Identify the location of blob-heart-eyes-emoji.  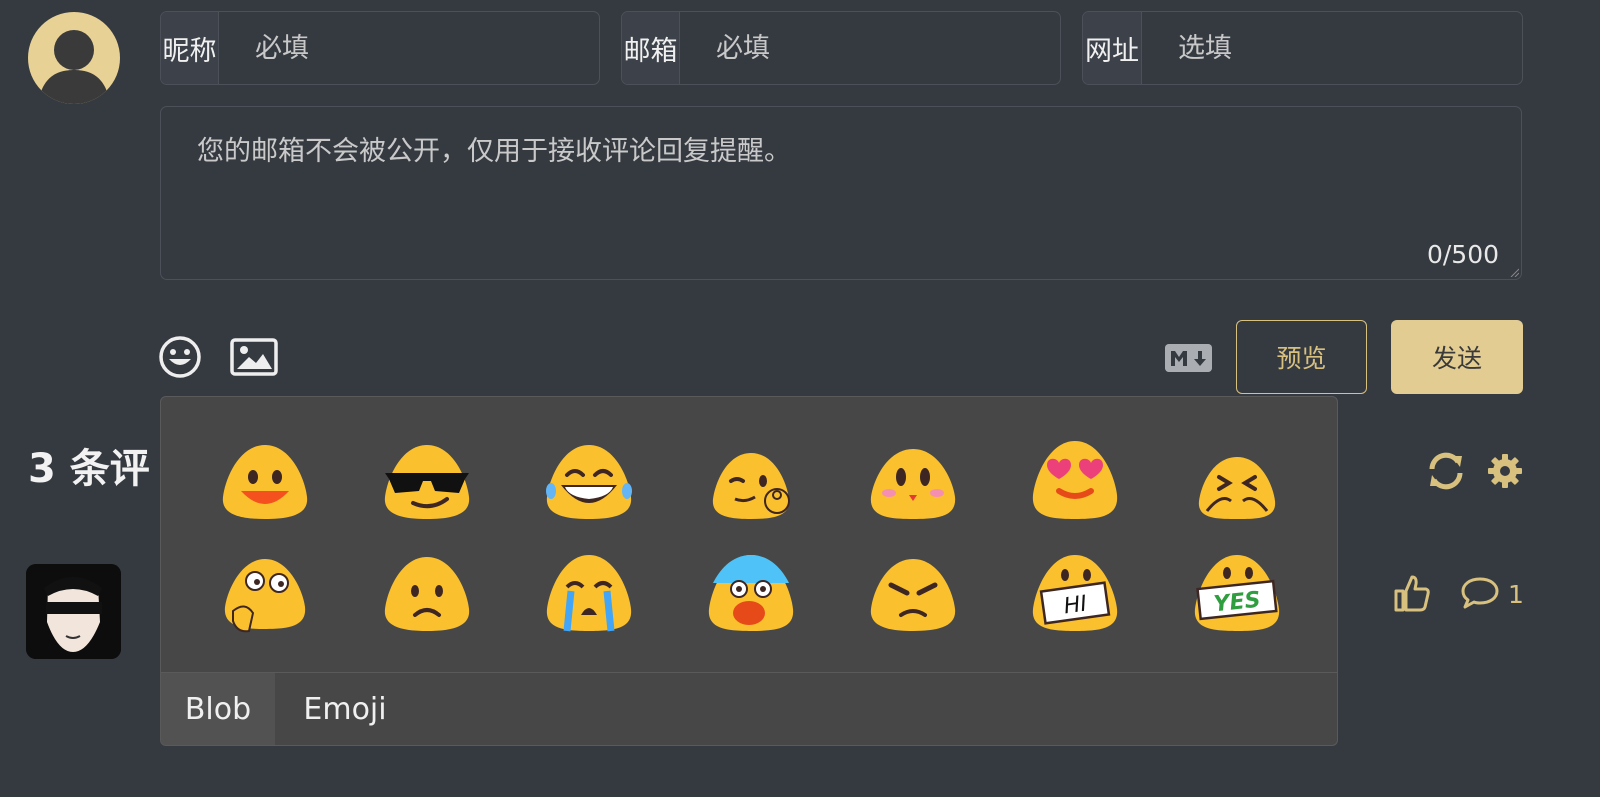
(1075, 481).